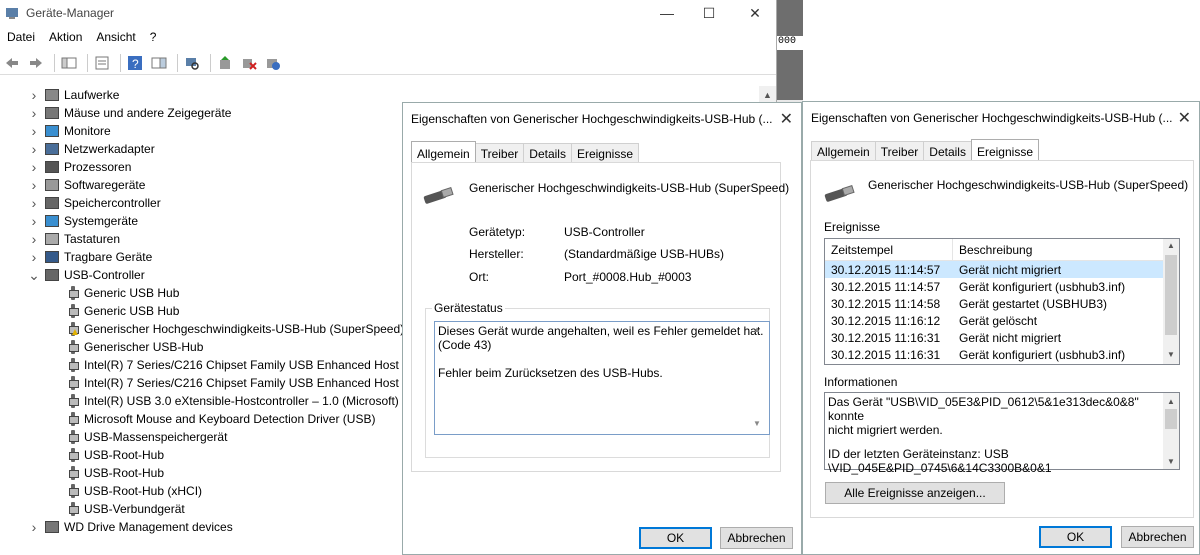  What do you see at coordinates (273, 63) in the screenshot?
I see `enable-device-icon` at bounding box center [273, 63].